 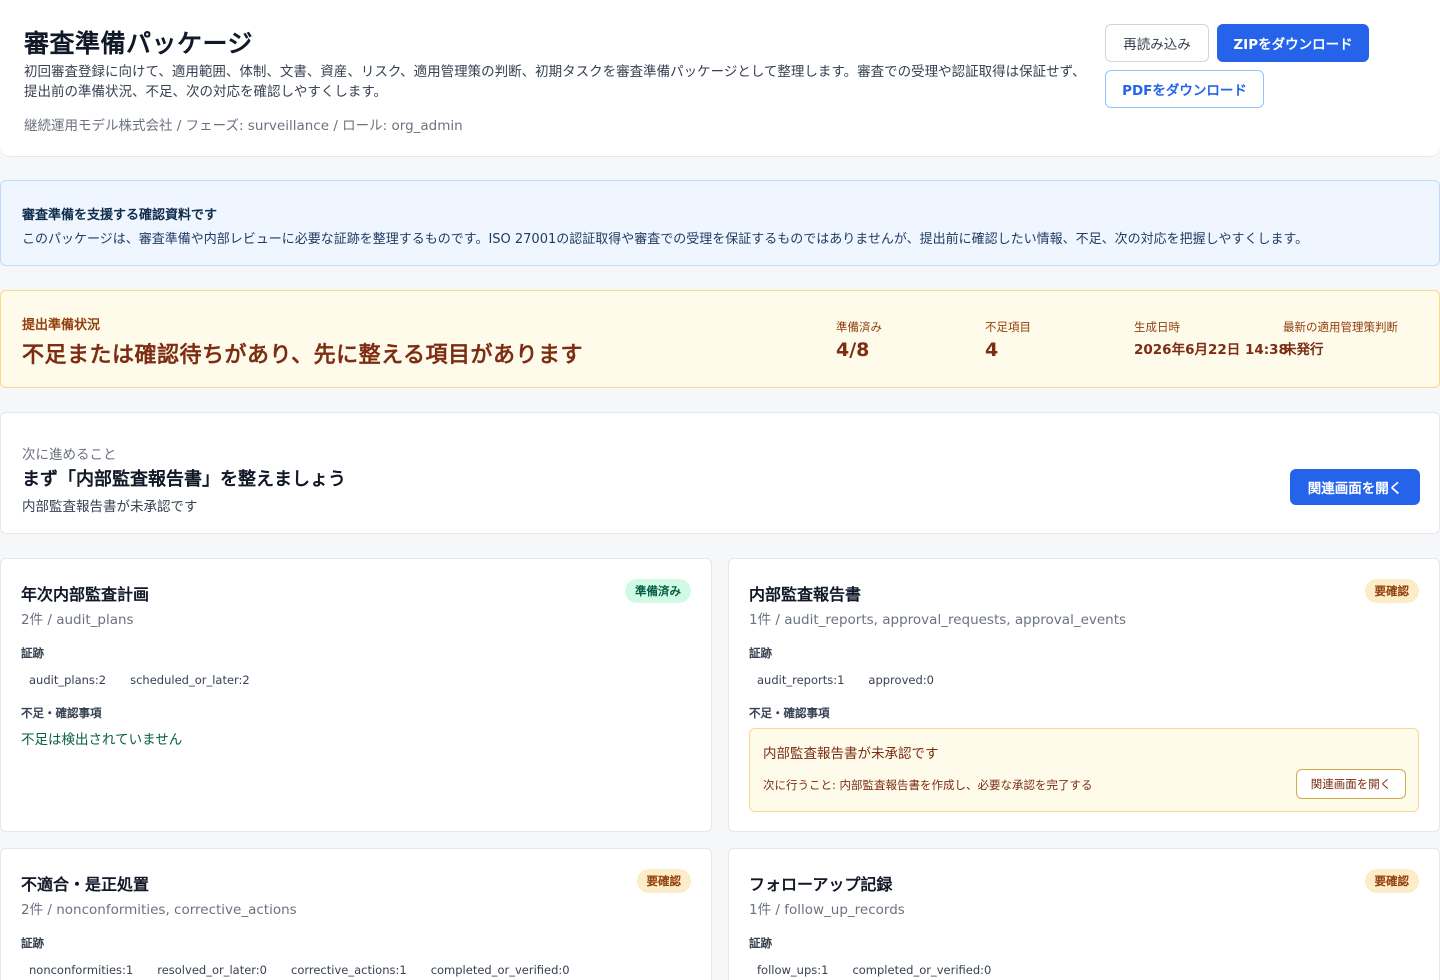 What do you see at coordinates (1008, 340) in the screenshot?
I see `metric-missing: 不足項目 4` at bounding box center [1008, 340].